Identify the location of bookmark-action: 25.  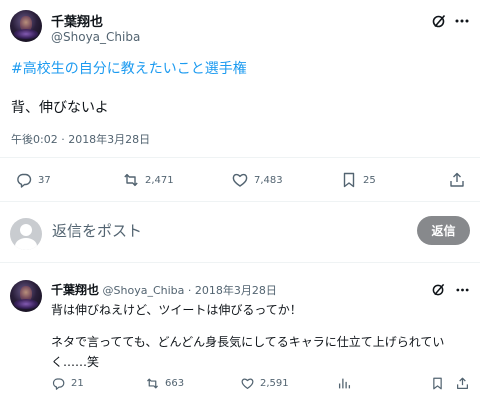
(358, 180).